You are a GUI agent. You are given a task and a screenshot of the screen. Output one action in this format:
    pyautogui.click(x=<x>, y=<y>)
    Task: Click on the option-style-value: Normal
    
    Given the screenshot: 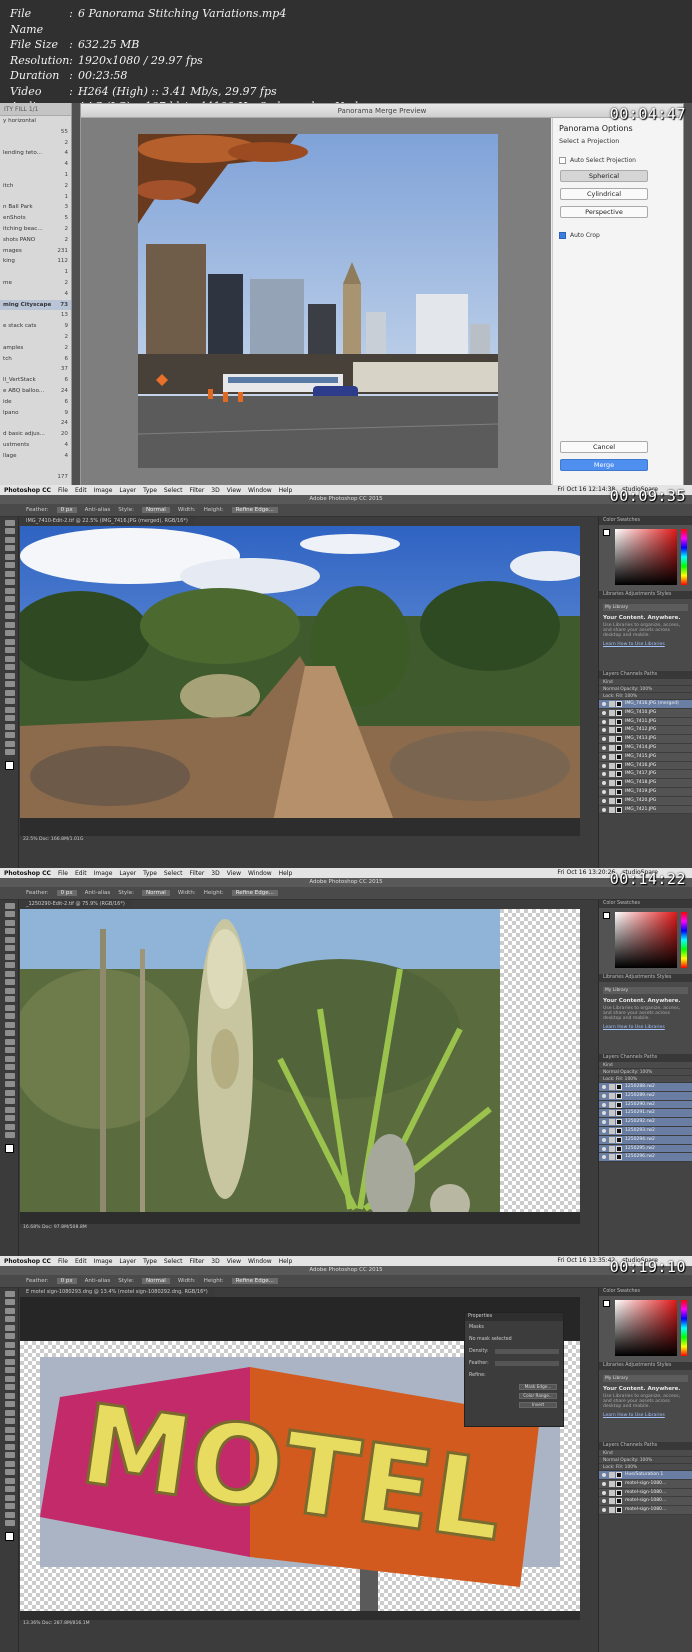 What is the action you would take?
    pyautogui.click(x=155, y=1281)
    